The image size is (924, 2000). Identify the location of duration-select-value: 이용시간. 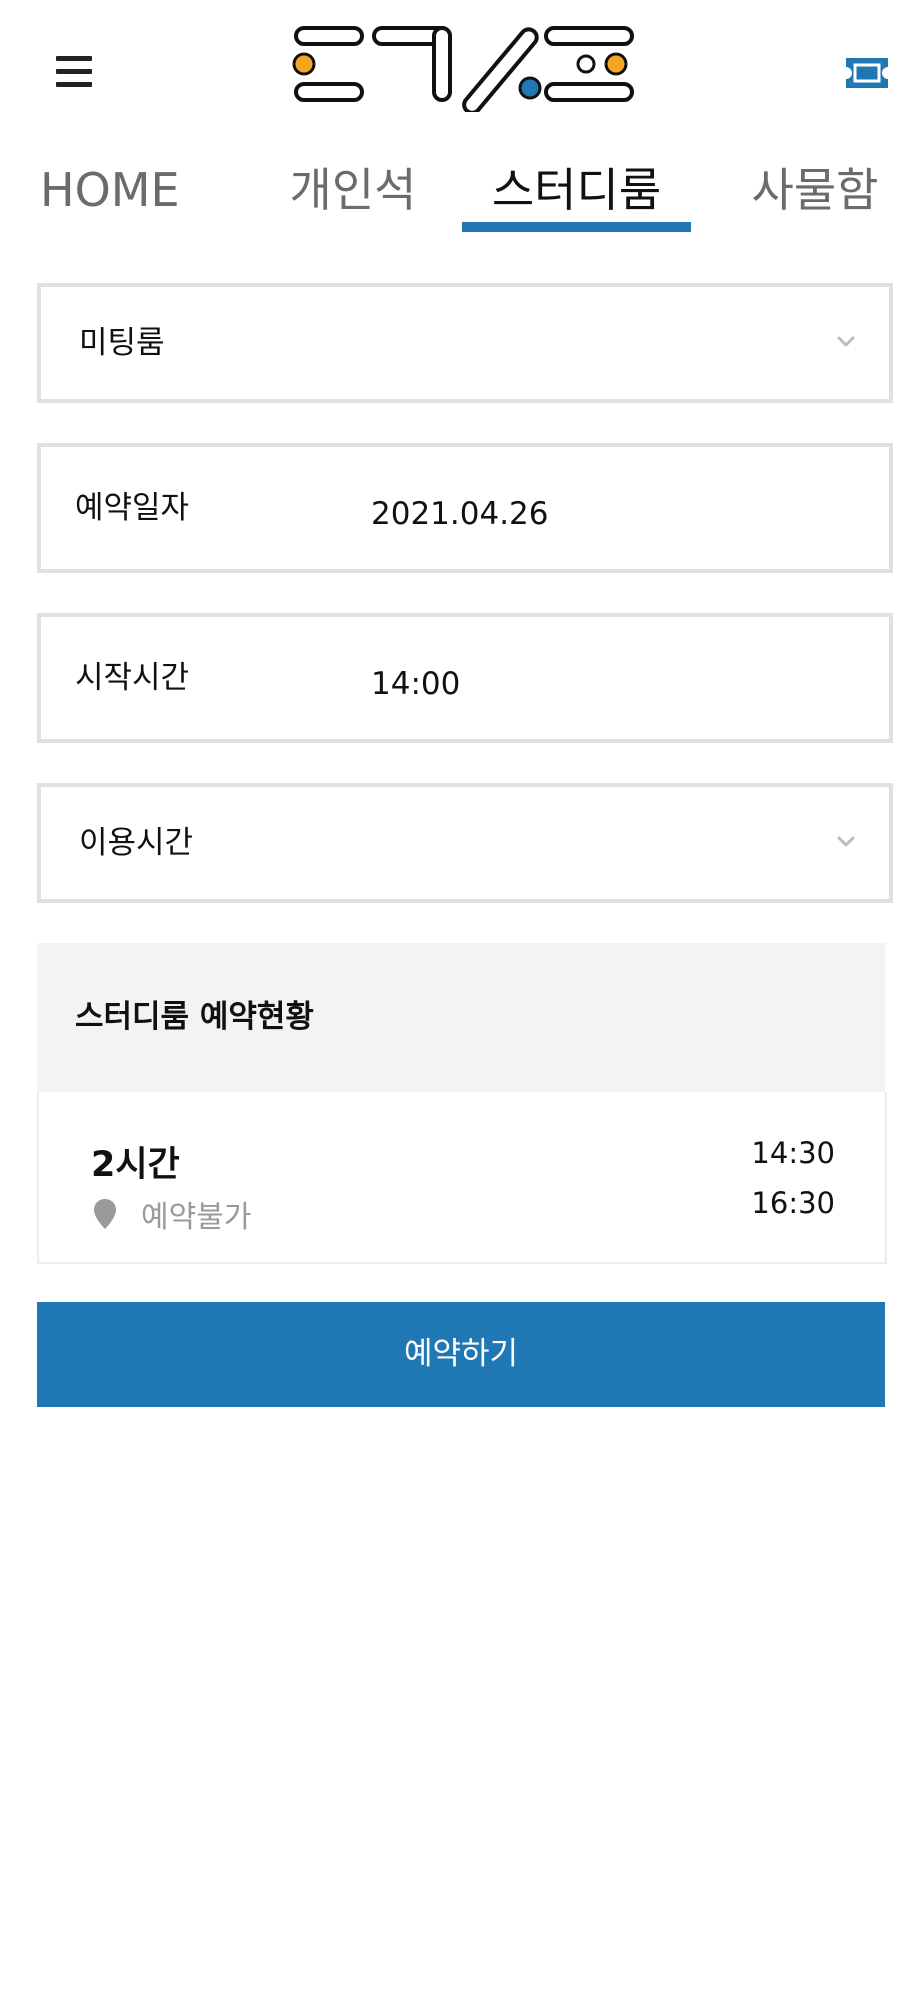
(136, 843).